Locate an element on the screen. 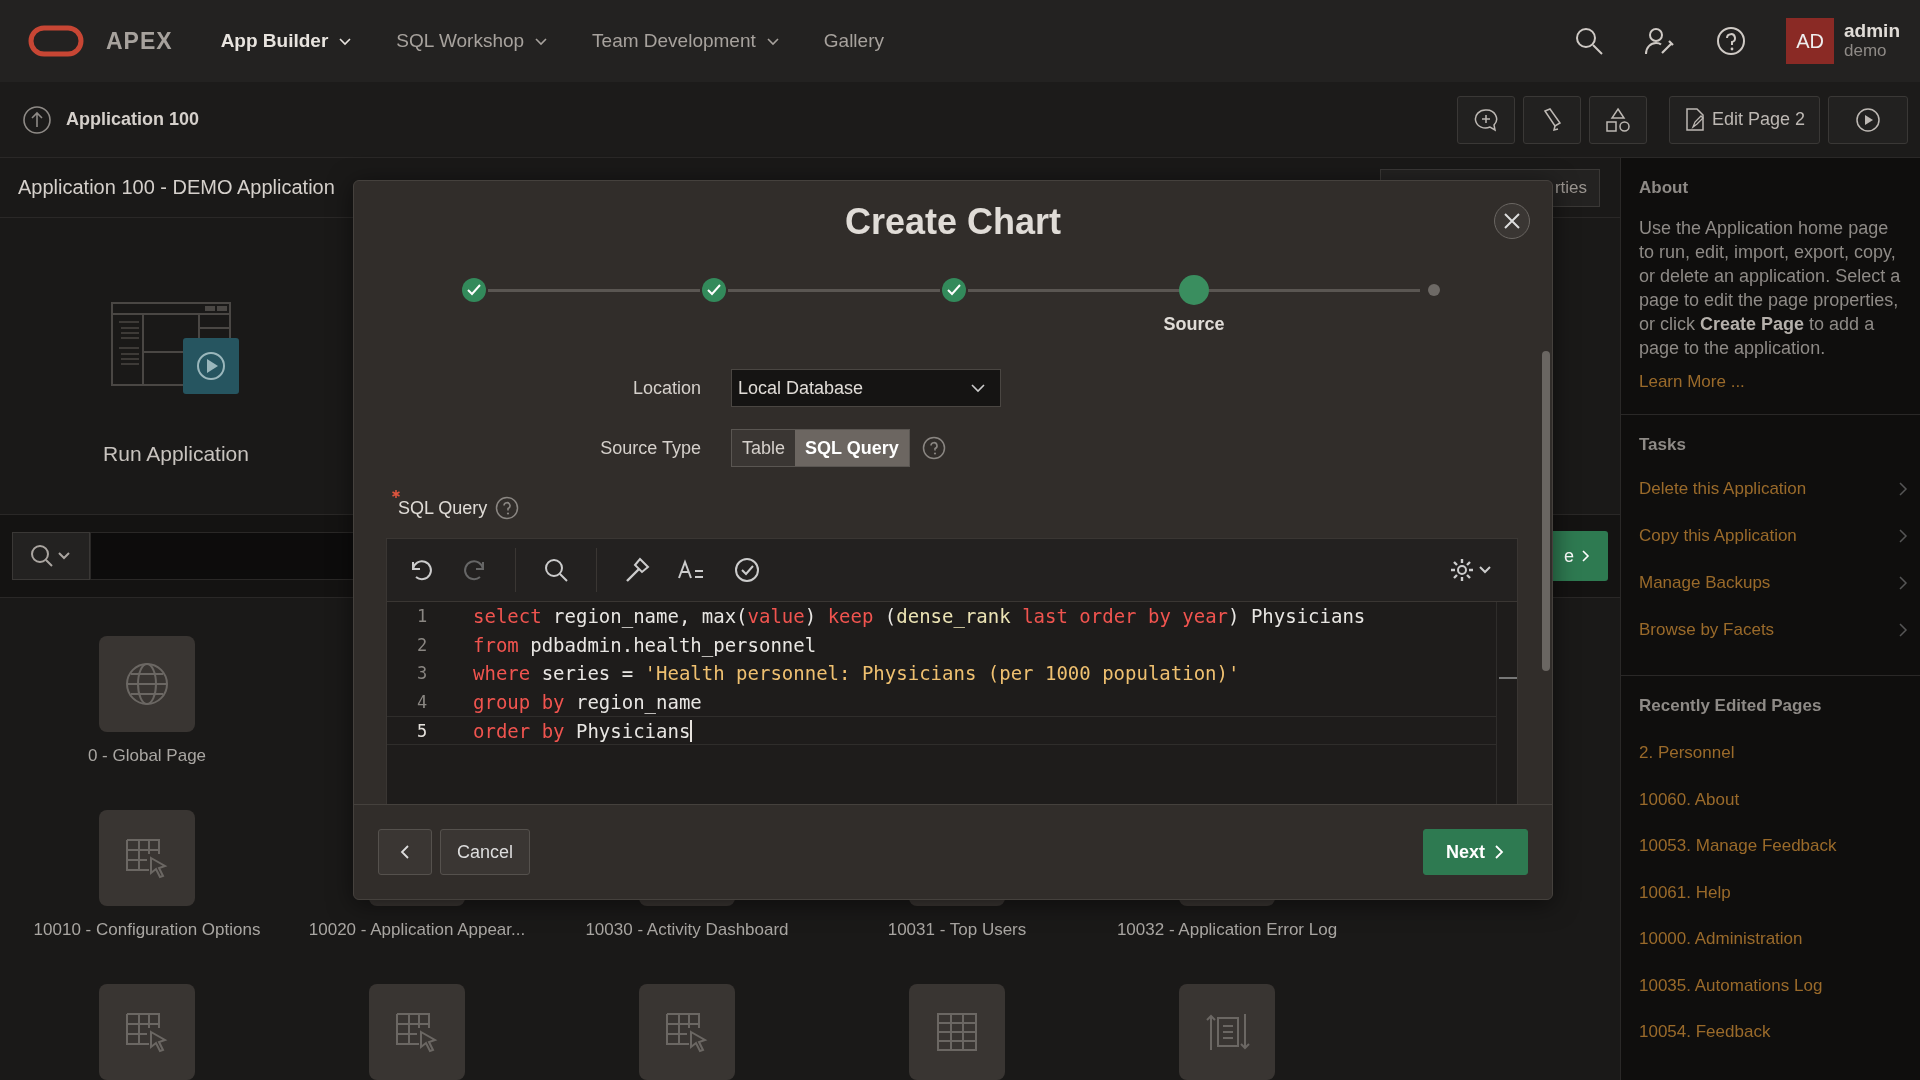  code-line: select region_name, max(value) keep (dense_rank last order by year) Physicians is located at coordinates (919, 616).